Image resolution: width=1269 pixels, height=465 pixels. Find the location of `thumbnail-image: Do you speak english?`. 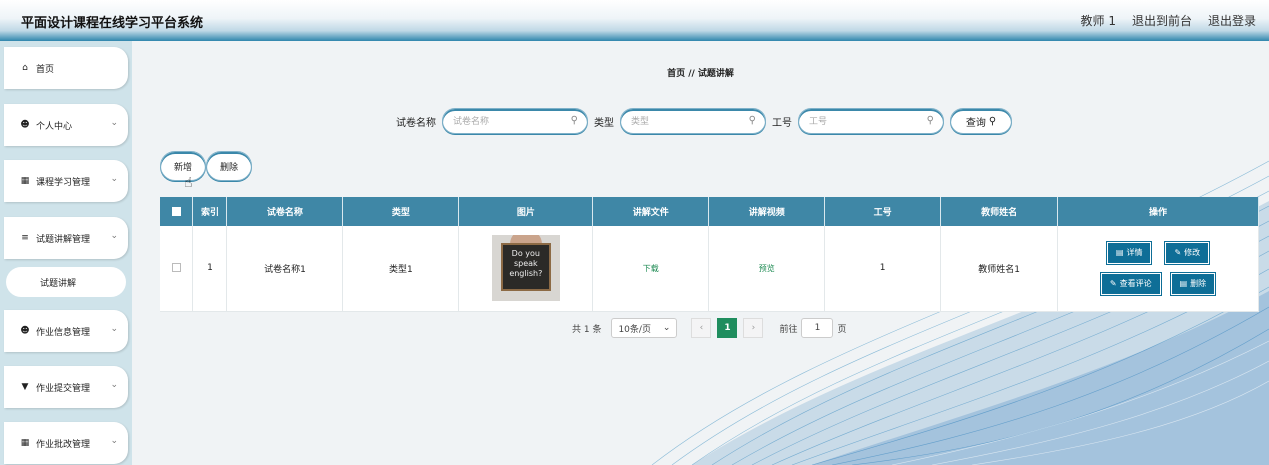

thumbnail-image: Do you speak english? is located at coordinates (525, 268).